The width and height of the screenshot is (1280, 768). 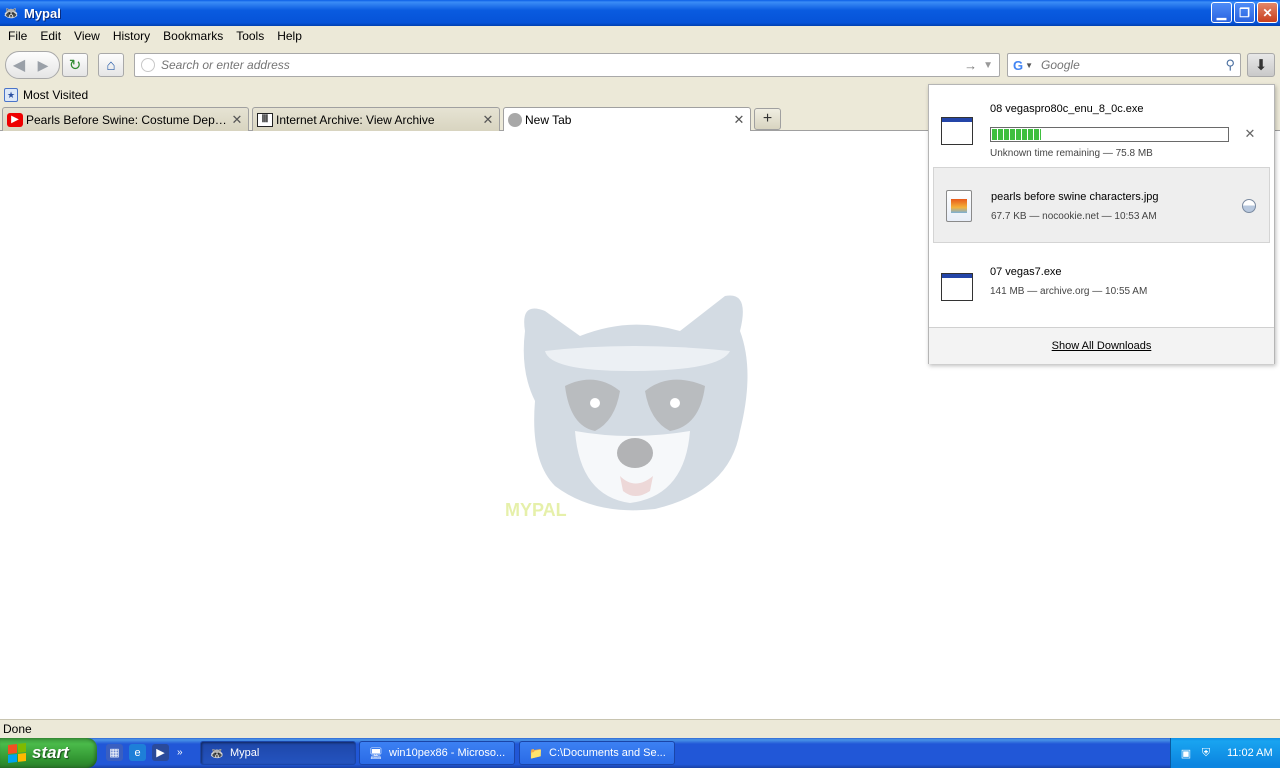 I want to click on start-button: start, so click(x=48, y=753).